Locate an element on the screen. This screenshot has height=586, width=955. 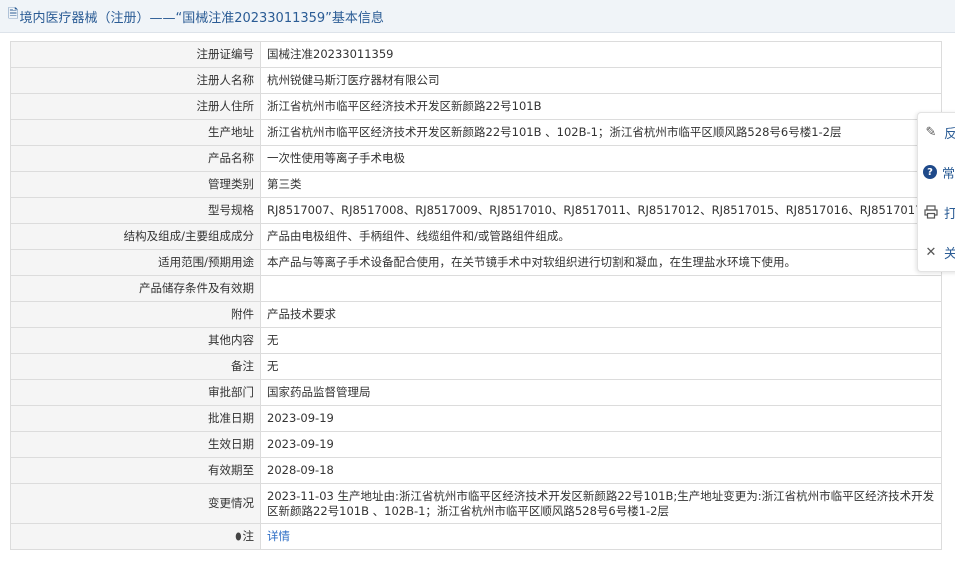
location-pin-icon: ⬮ is located at coordinates (238, 537).